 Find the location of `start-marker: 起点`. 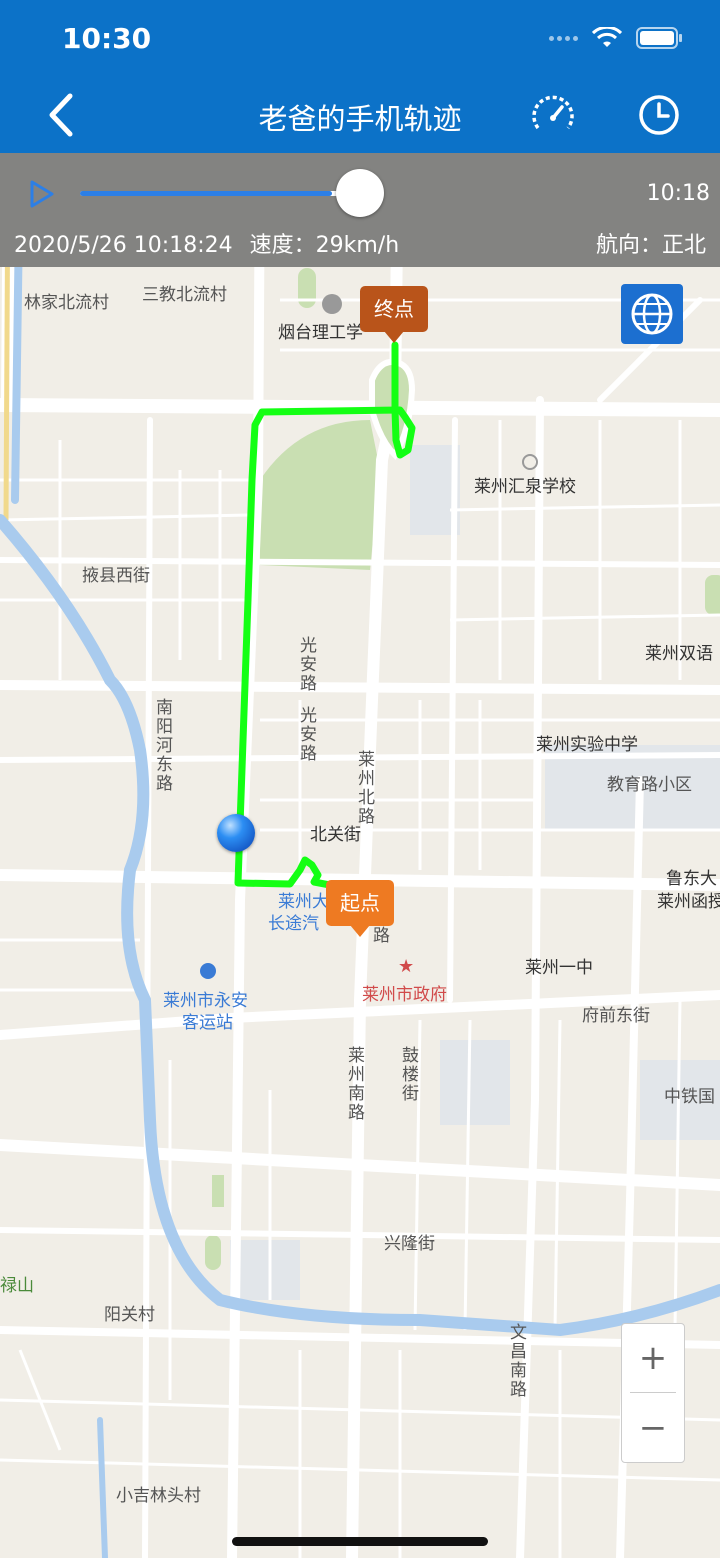

start-marker: 起点 is located at coordinates (360, 903).